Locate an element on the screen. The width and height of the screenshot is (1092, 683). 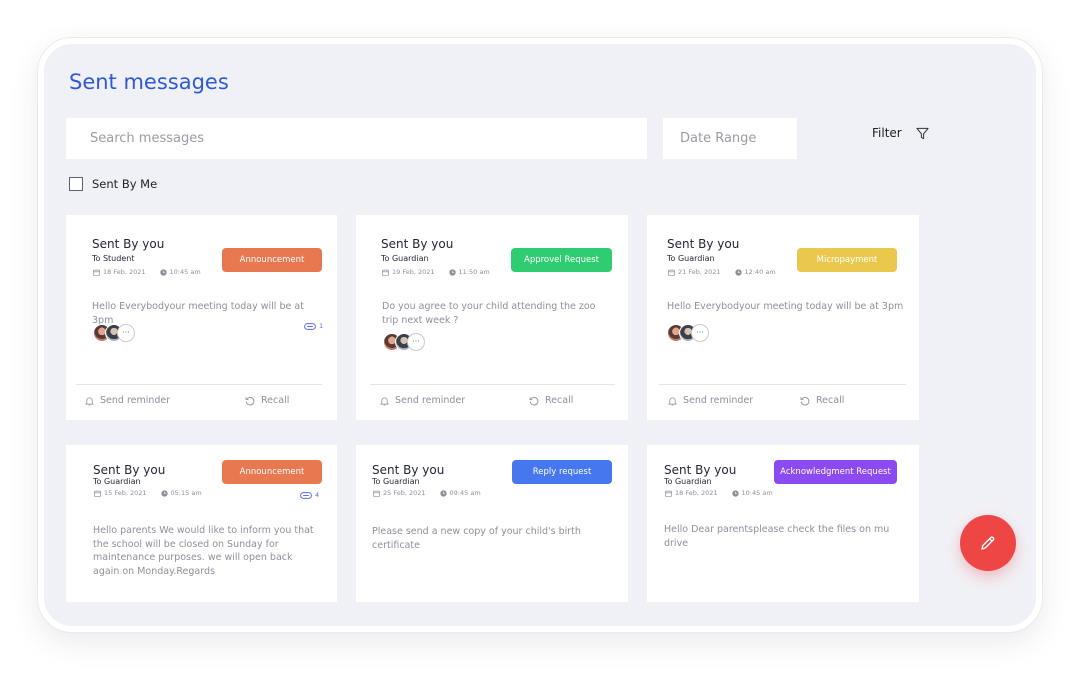
message-meta: 15 Feb, 2021 05:15 am is located at coordinates (148, 493).